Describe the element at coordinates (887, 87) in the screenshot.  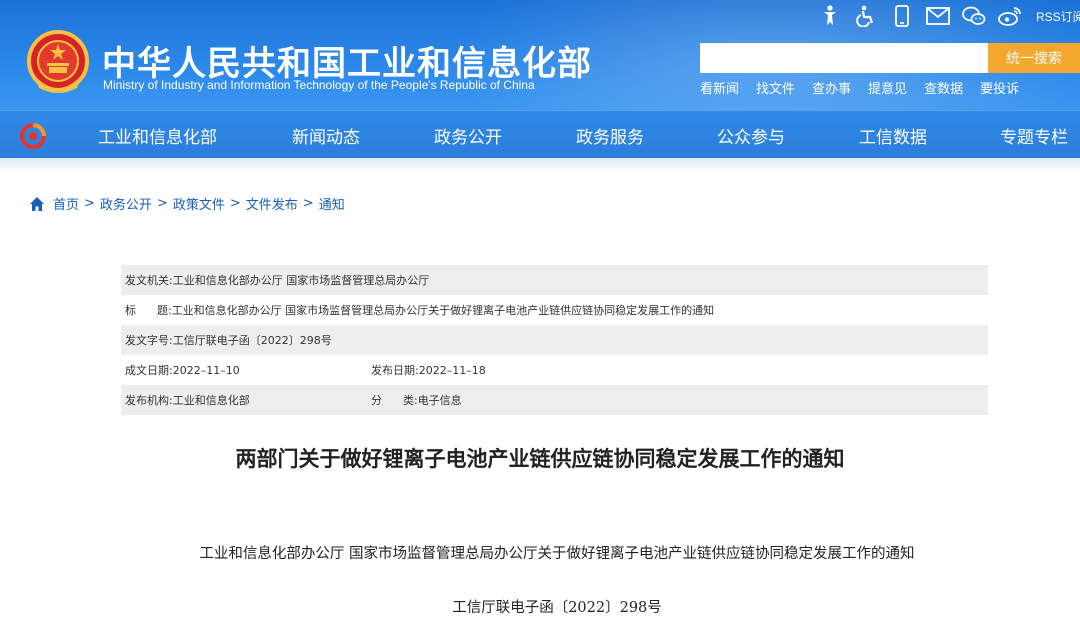
I see `quick-link-feedback: 提意见` at that location.